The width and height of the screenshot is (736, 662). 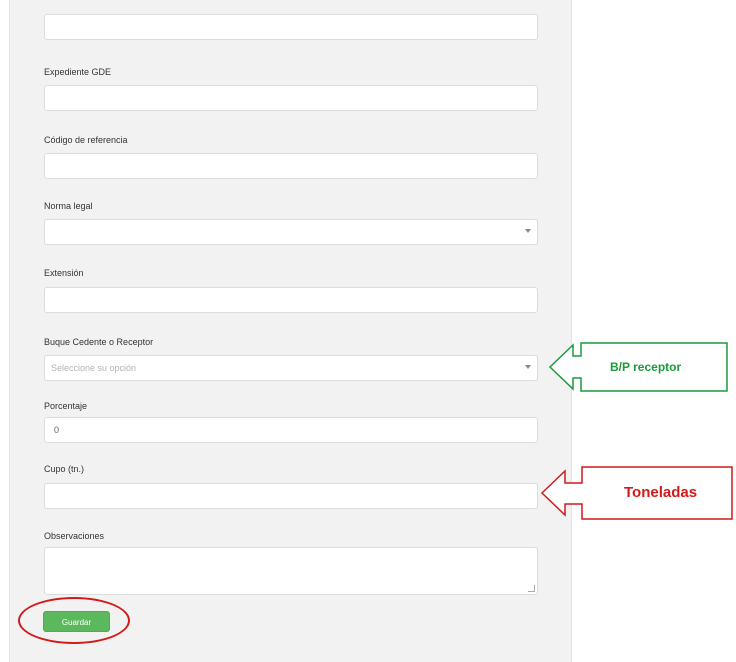 I want to click on porcentaje-value: 0, so click(x=57, y=430).